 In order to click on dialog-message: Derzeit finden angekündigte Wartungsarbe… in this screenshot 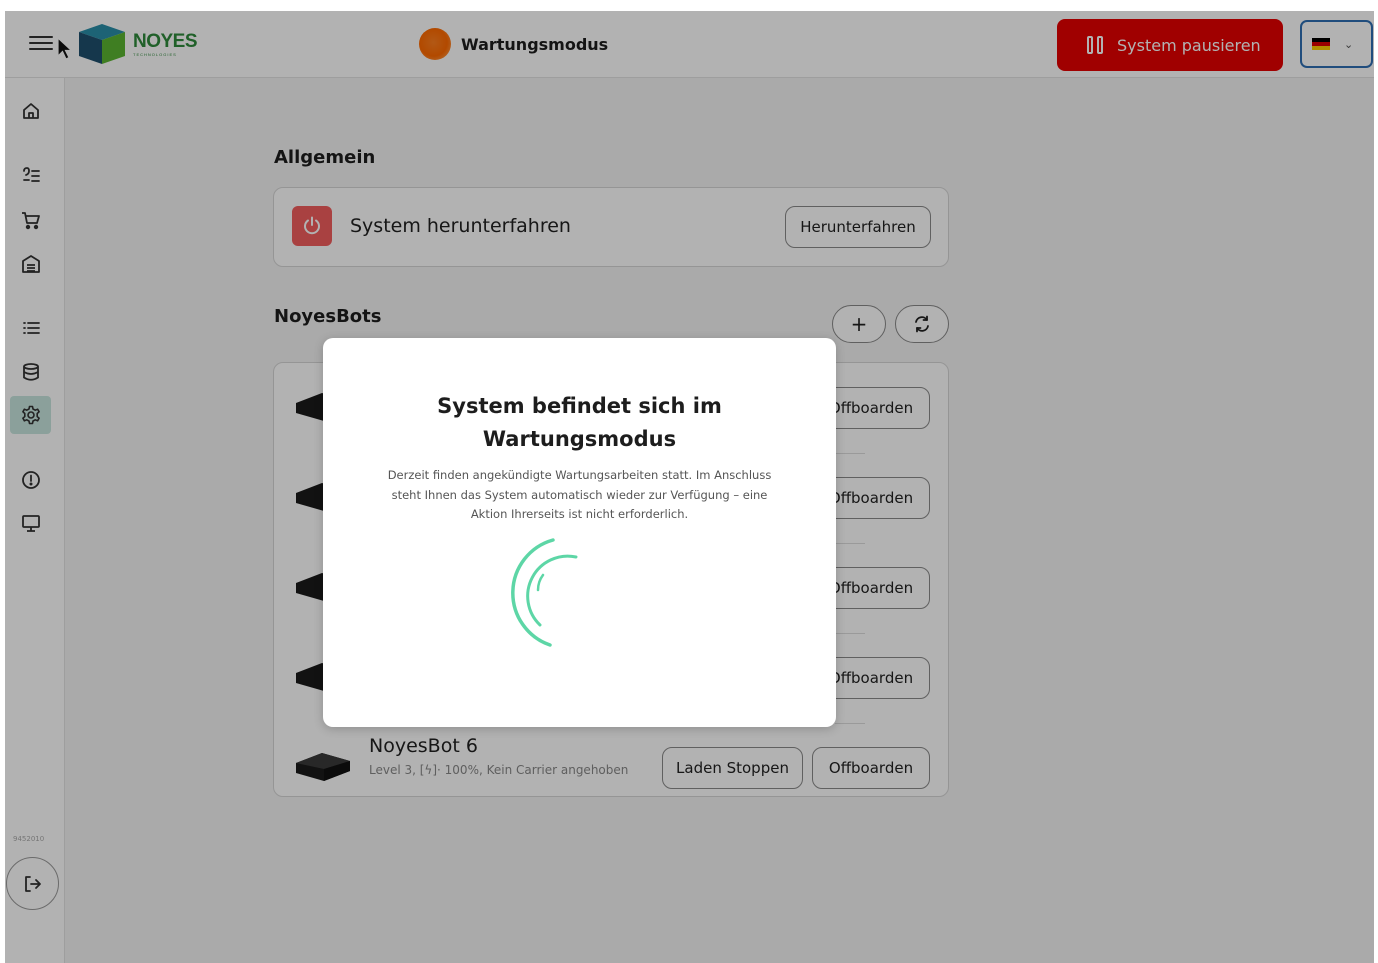, I will do `click(579, 494)`.